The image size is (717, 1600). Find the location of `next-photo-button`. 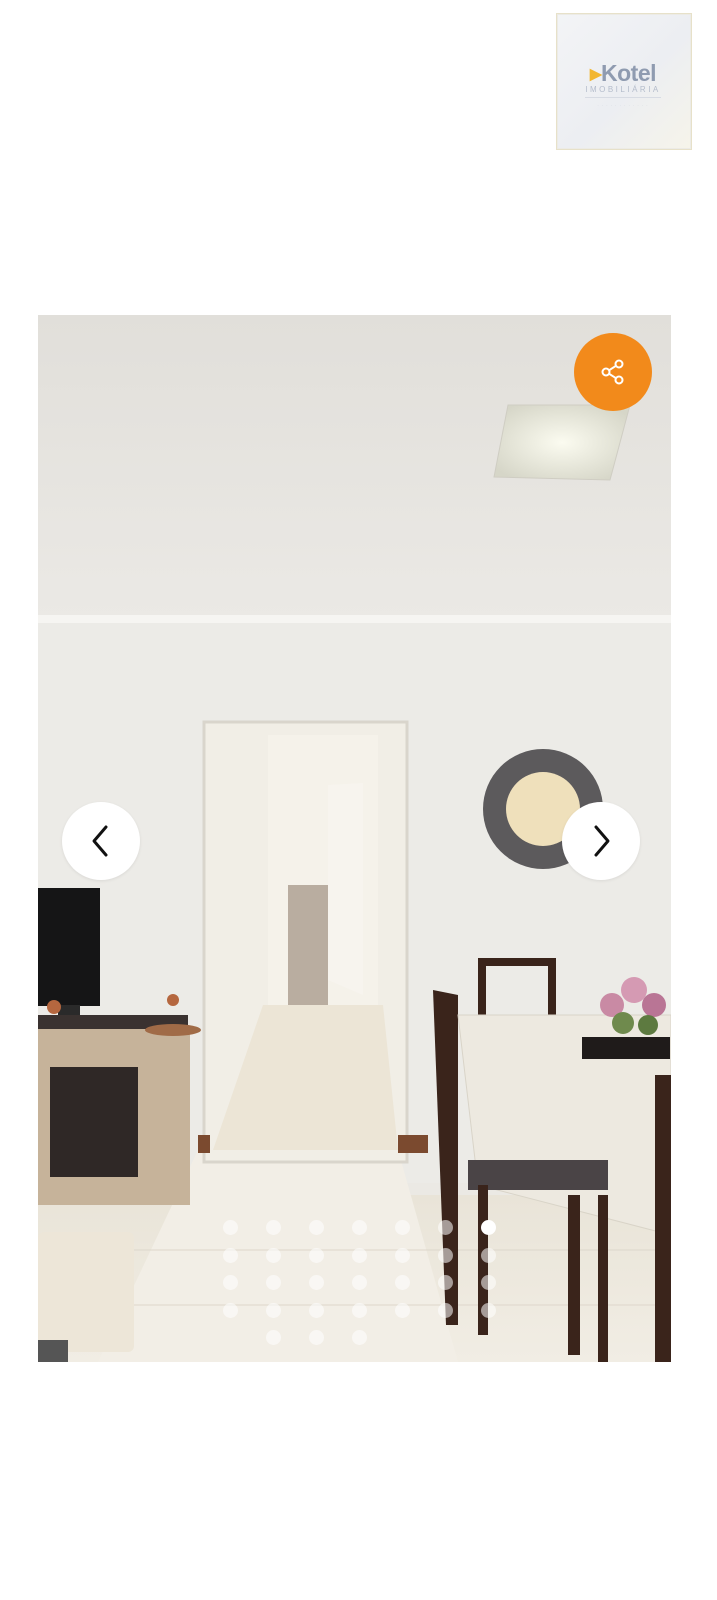

next-photo-button is located at coordinates (601, 841).